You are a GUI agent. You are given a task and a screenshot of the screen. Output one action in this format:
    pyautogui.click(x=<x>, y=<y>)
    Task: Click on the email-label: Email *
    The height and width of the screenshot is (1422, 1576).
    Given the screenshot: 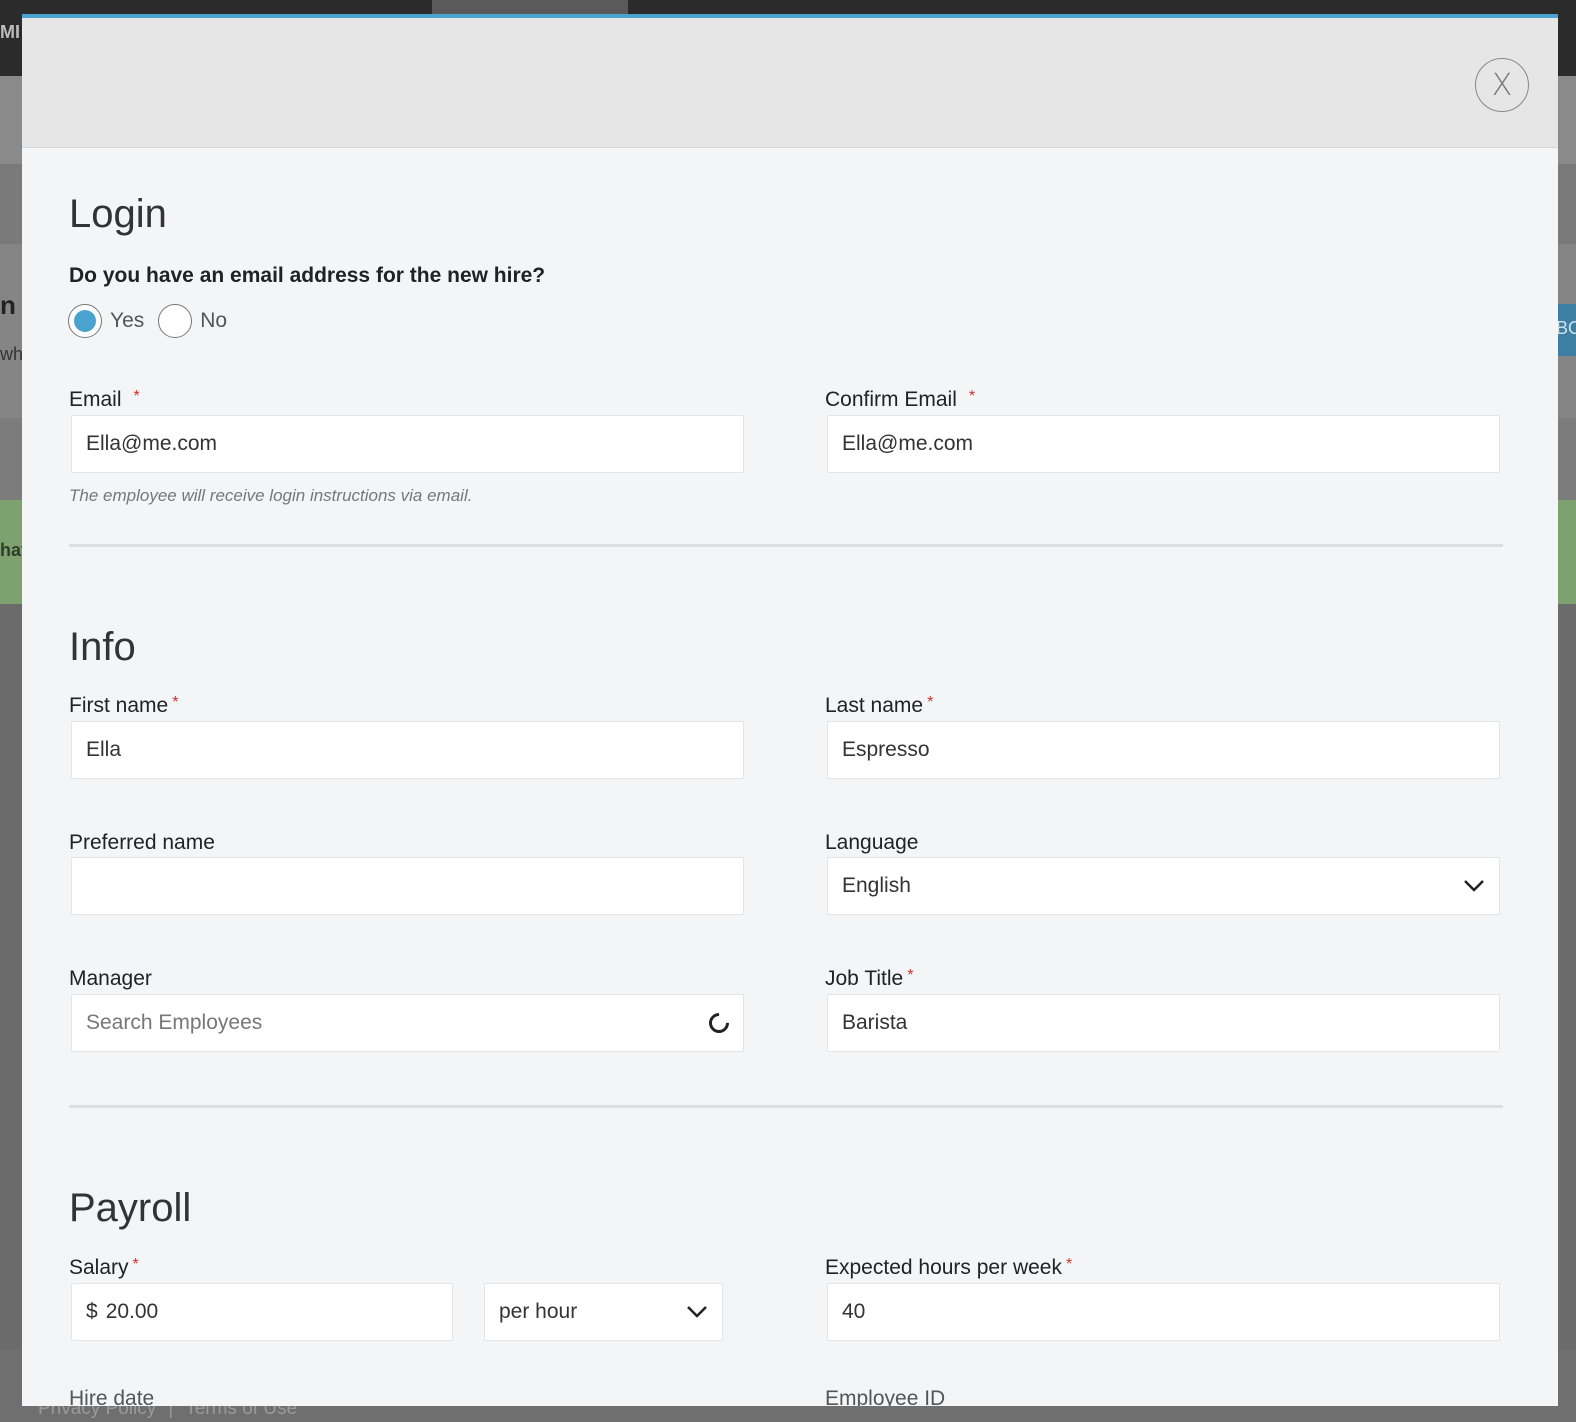 What is the action you would take?
    pyautogui.click(x=104, y=400)
    